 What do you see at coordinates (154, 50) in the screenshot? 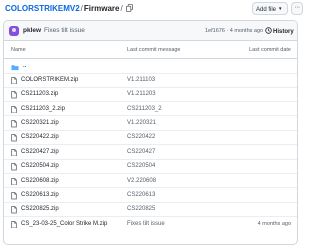
I see `column-header-message: Last commit message` at bounding box center [154, 50].